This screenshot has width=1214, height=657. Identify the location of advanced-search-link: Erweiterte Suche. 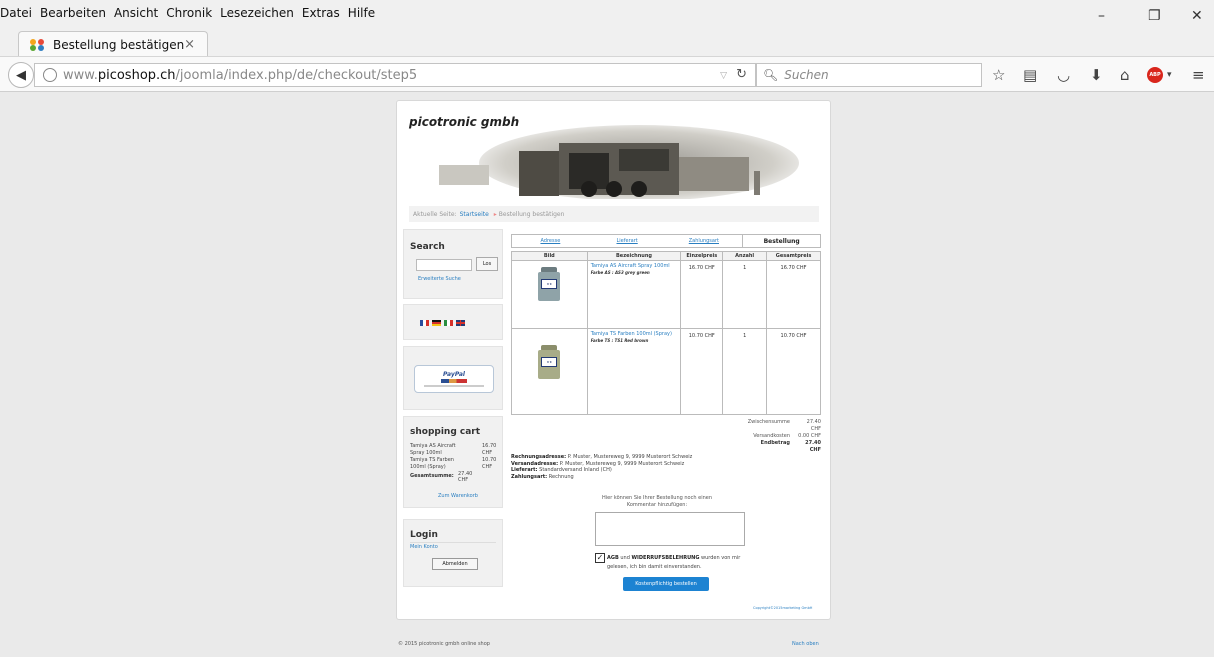
(439, 279).